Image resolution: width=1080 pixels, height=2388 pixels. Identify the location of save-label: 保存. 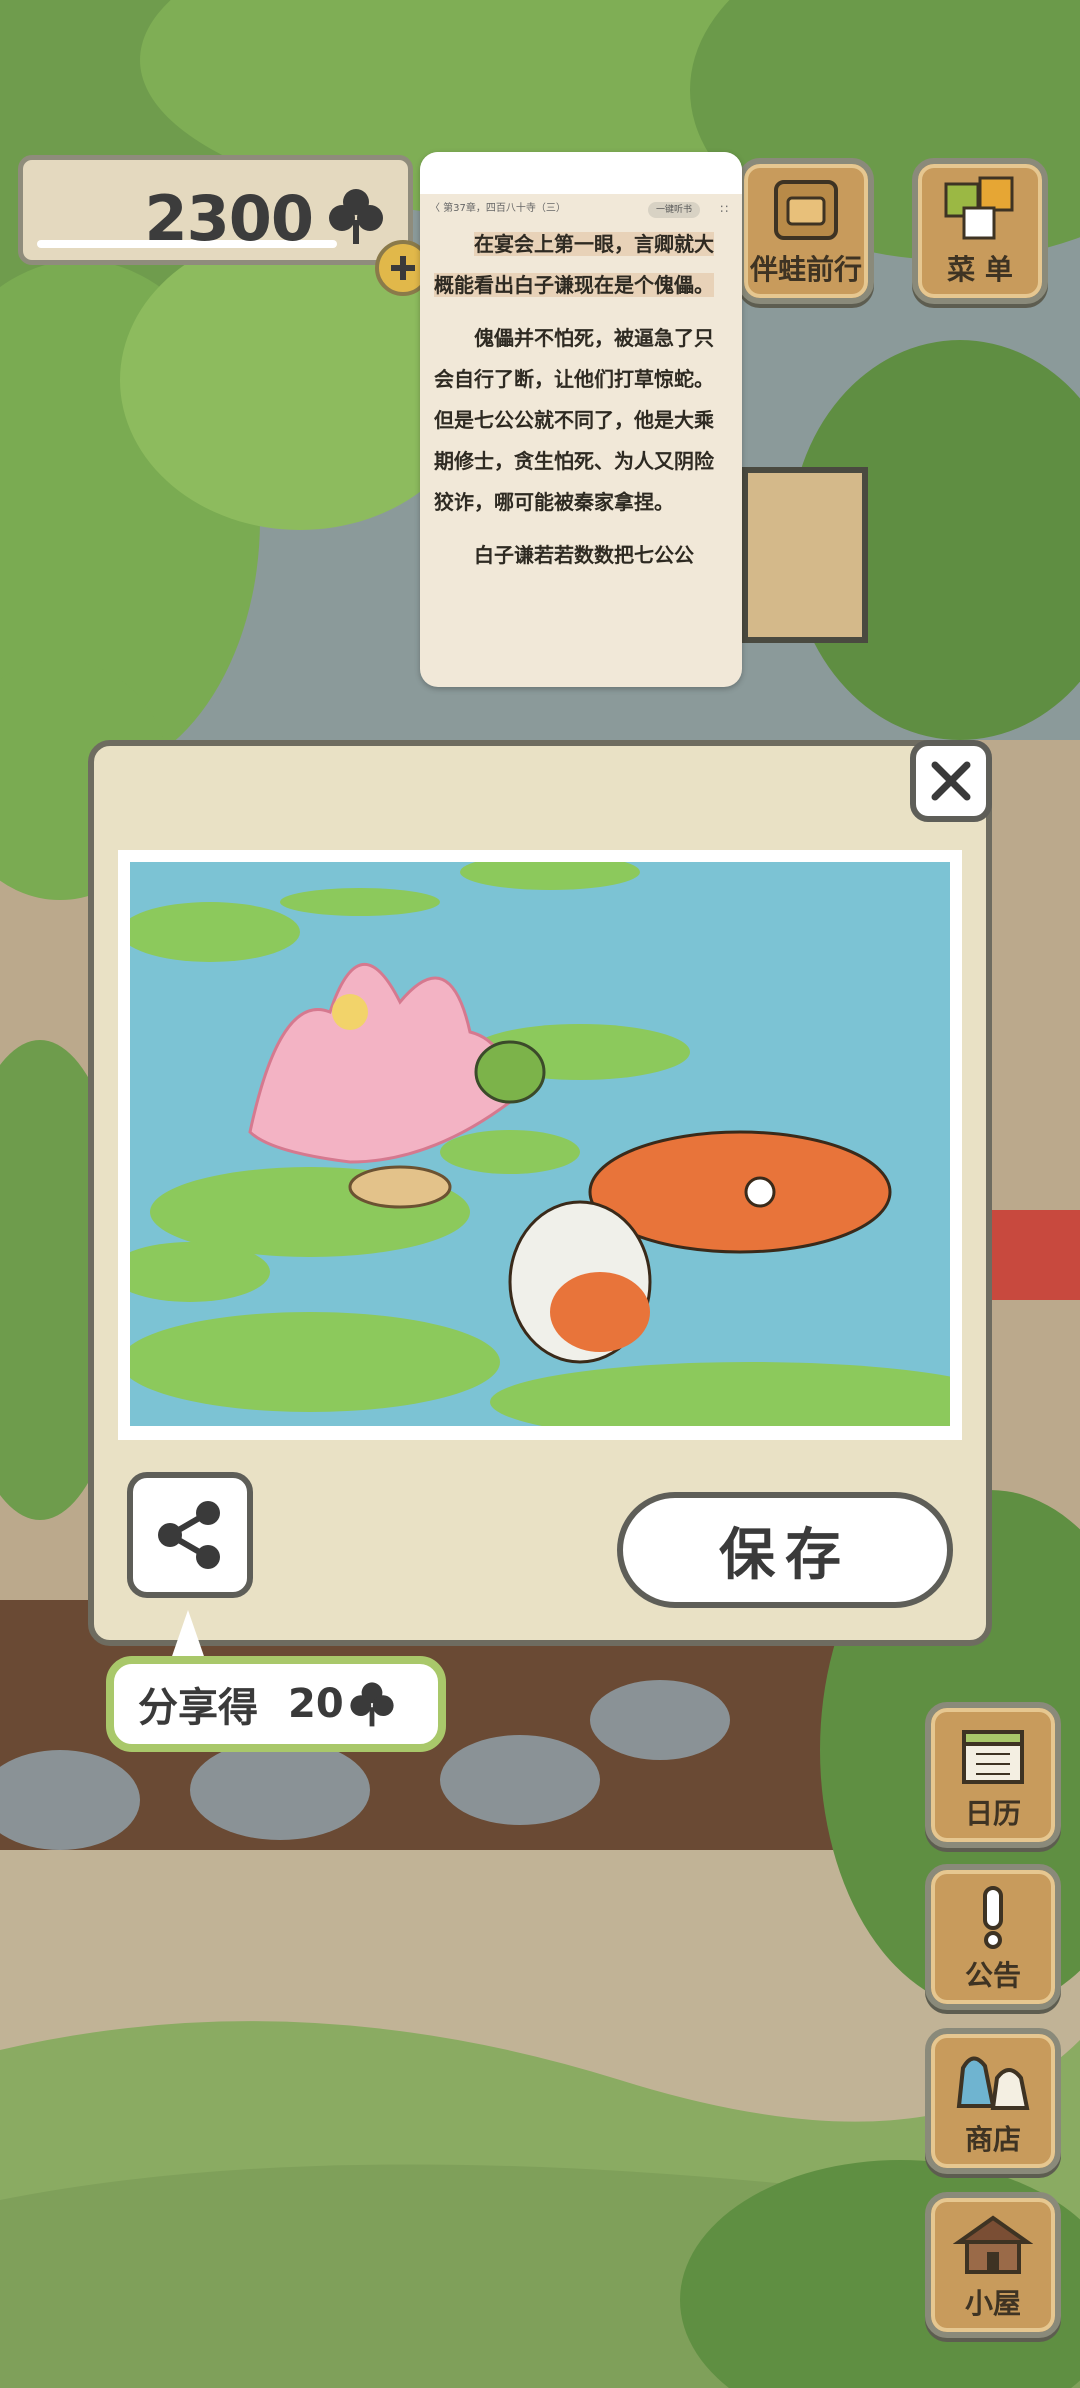
(785, 1555).